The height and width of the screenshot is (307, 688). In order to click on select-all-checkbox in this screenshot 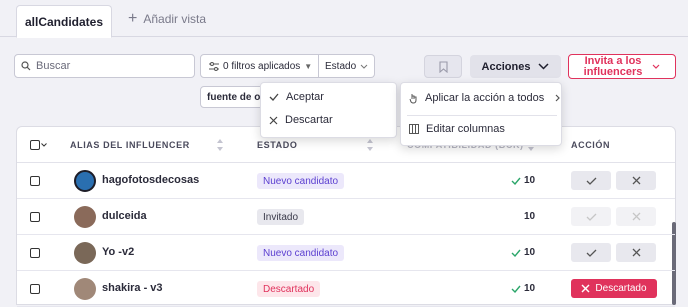, I will do `click(35, 145)`.